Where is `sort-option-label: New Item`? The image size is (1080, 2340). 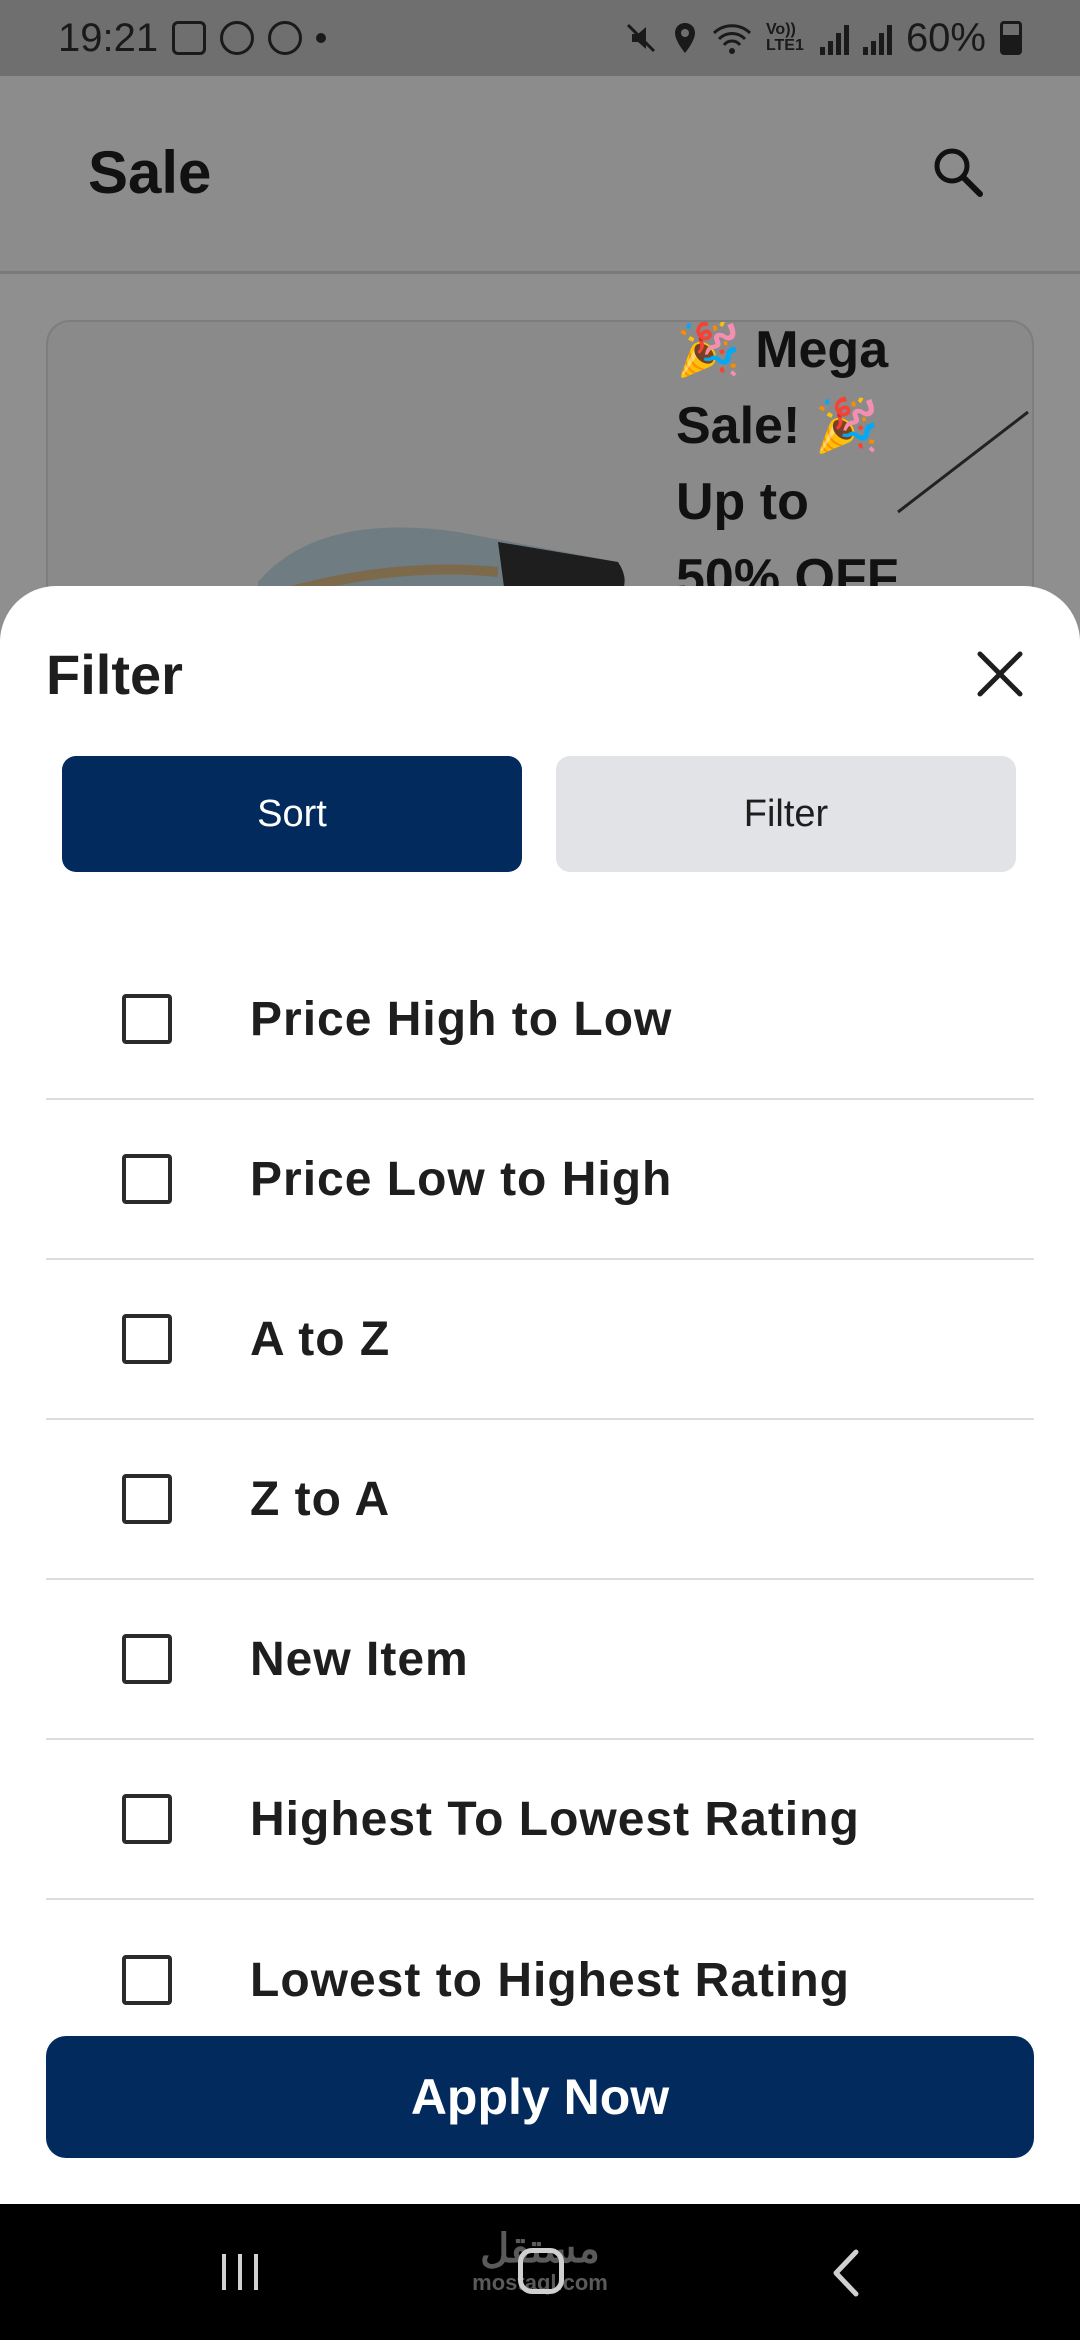 sort-option-label: New Item is located at coordinates (359, 1659).